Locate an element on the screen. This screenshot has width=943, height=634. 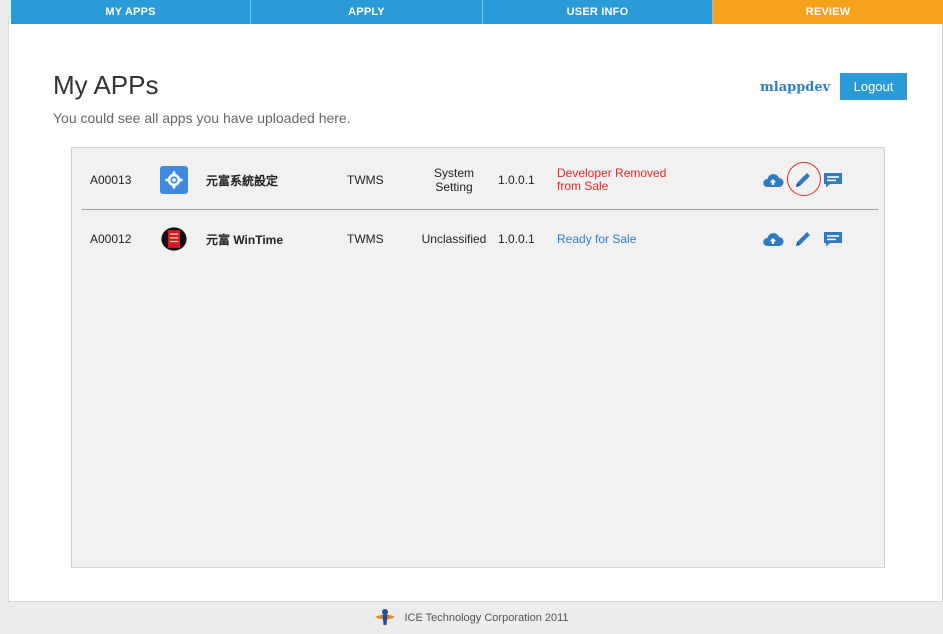
app-id: A00013 is located at coordinates (111, 180).